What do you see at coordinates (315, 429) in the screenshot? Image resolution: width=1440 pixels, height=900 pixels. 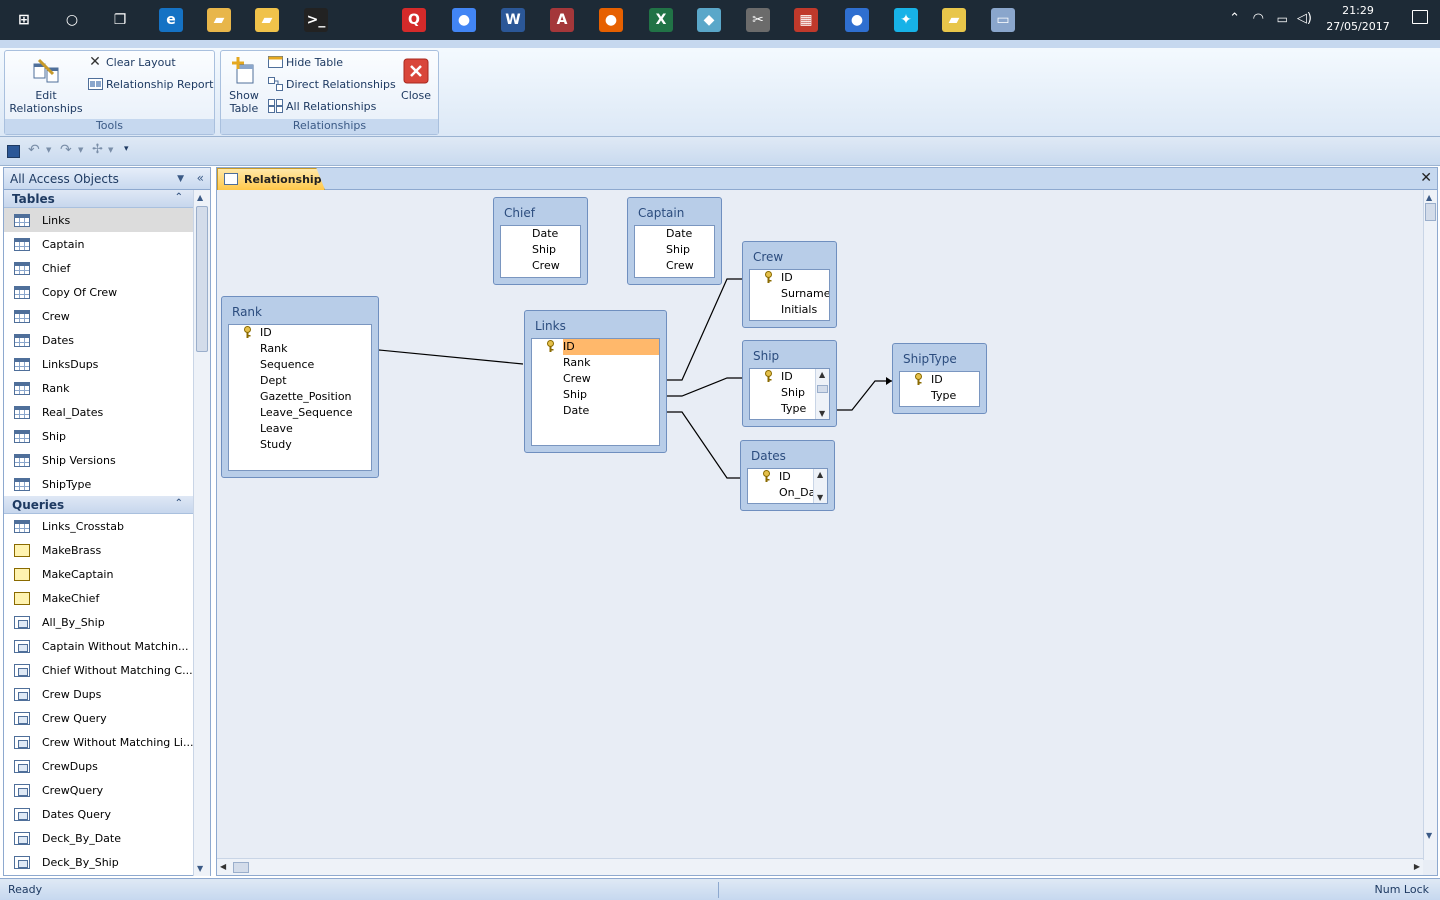 I see `field-row: Leave` at bounding box center [315, 429].